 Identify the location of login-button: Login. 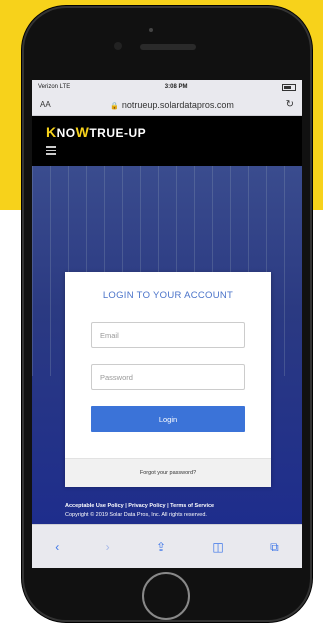
(168, 419).